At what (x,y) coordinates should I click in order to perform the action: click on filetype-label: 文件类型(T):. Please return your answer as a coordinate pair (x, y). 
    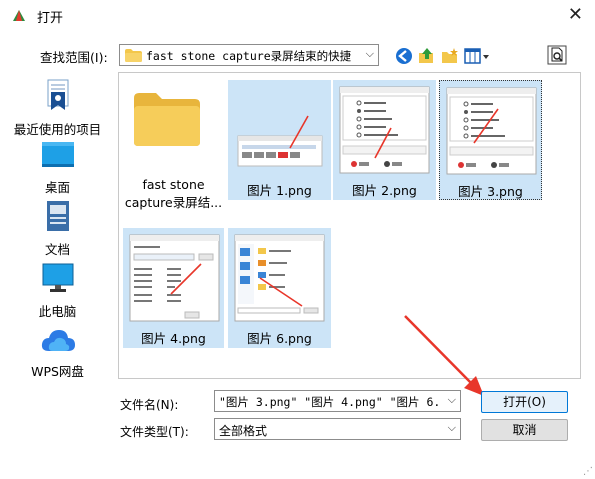
    Looking at the image, I should click on (154, 432).